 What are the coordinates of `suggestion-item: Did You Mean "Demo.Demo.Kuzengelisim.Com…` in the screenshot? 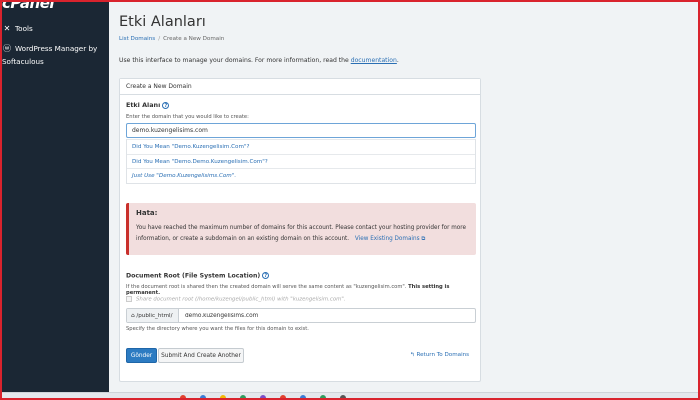 It's located at (301, 161).